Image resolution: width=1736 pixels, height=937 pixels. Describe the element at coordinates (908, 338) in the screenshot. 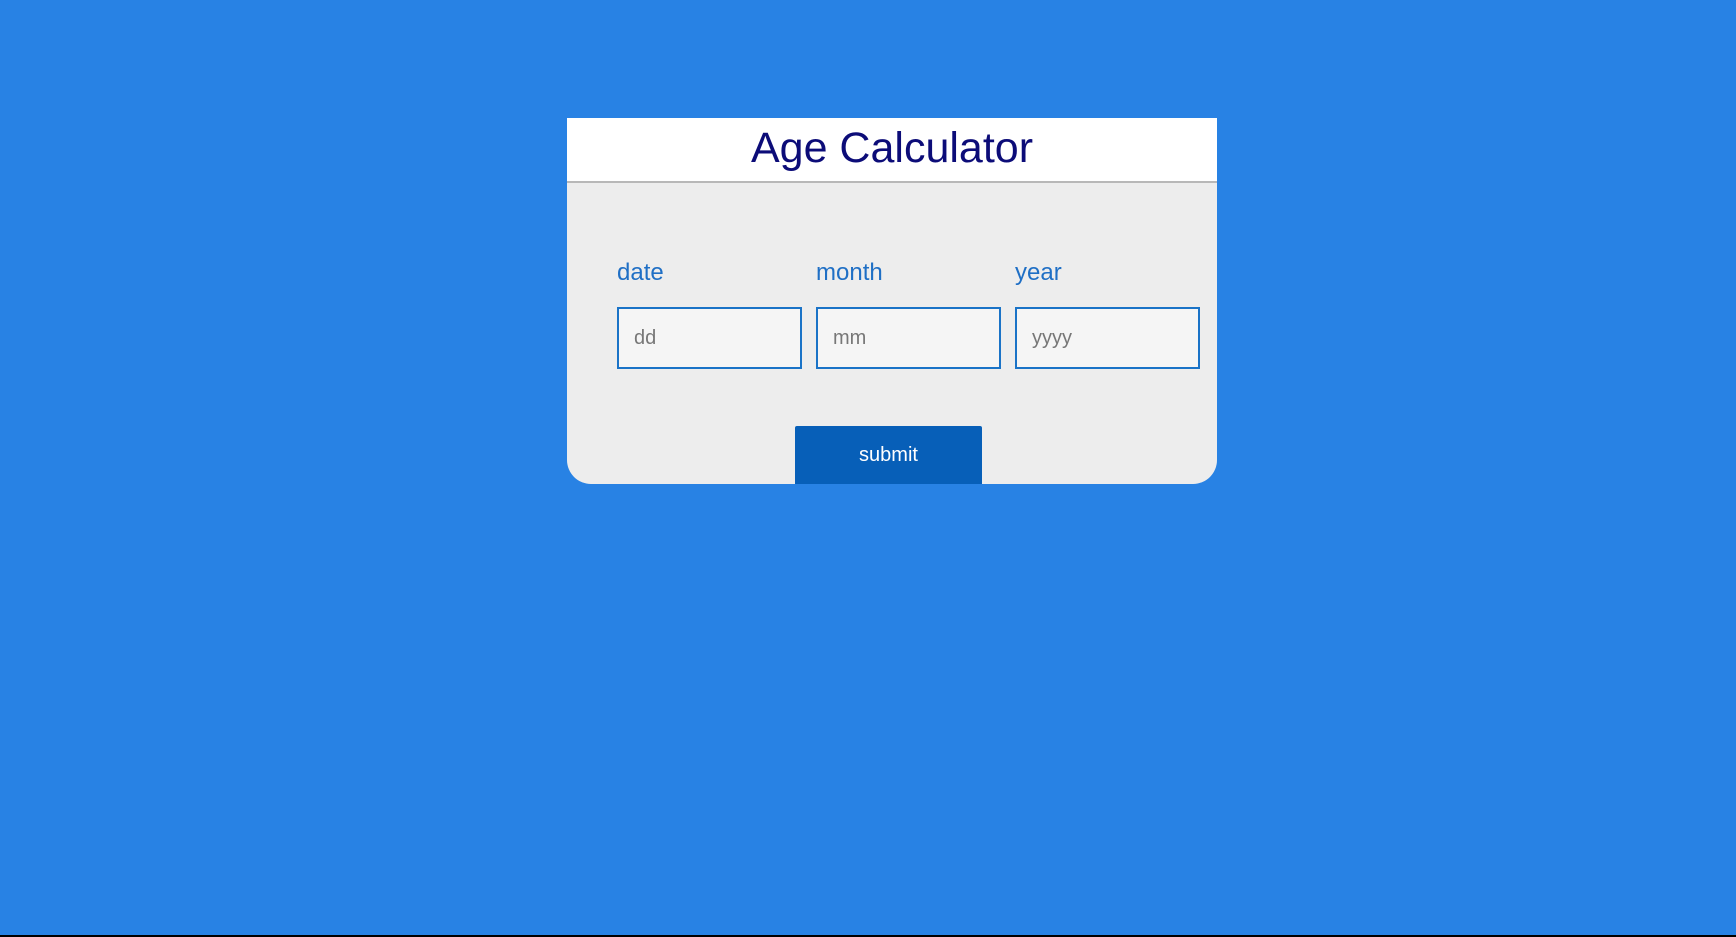

I see `month-input` at that location.